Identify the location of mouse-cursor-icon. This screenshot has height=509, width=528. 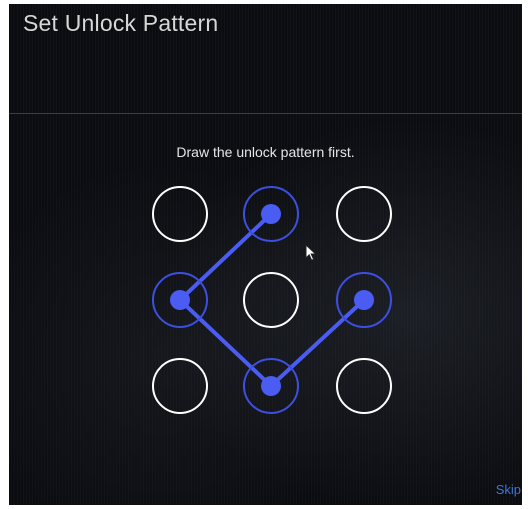
(311, 252).